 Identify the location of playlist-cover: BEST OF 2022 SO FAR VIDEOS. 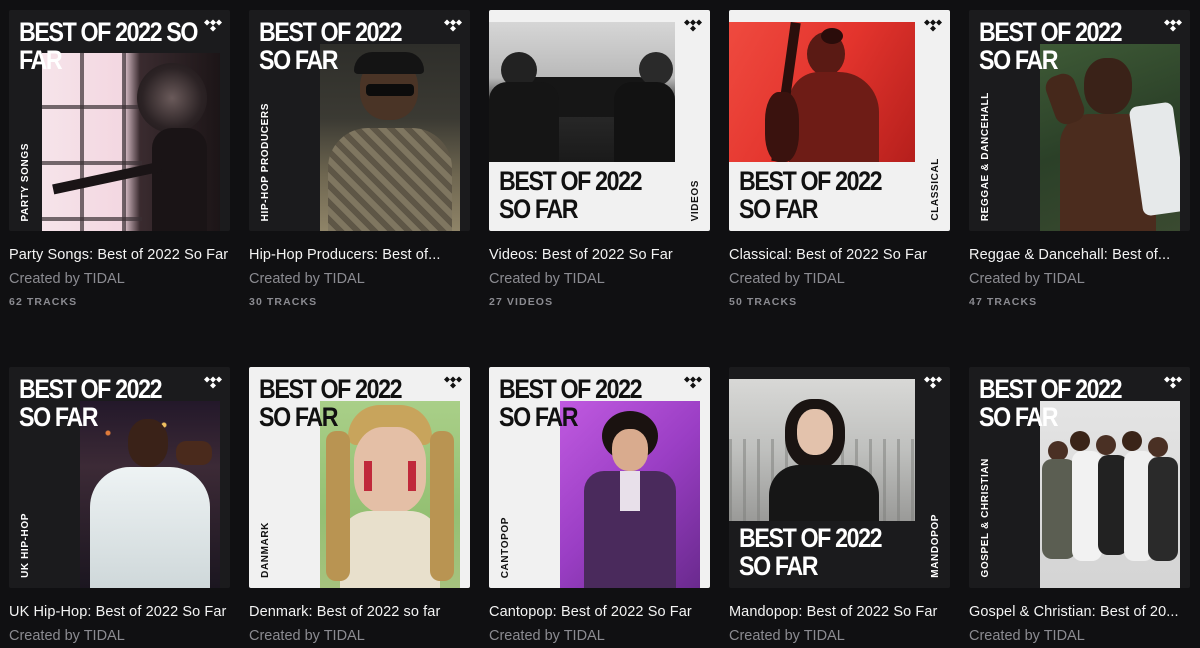
(599, 120).